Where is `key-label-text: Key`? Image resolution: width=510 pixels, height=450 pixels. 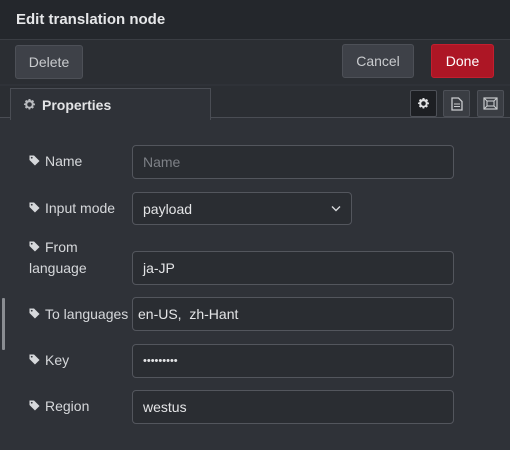
key-label-text: Key is located at coordinates (57, 360).